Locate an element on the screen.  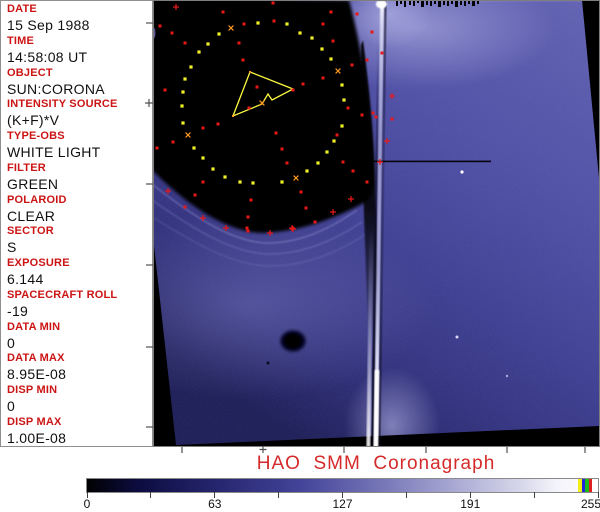
metadata-field-date: DATE 15 Sep 1988 is located at coordinates (76, 19).